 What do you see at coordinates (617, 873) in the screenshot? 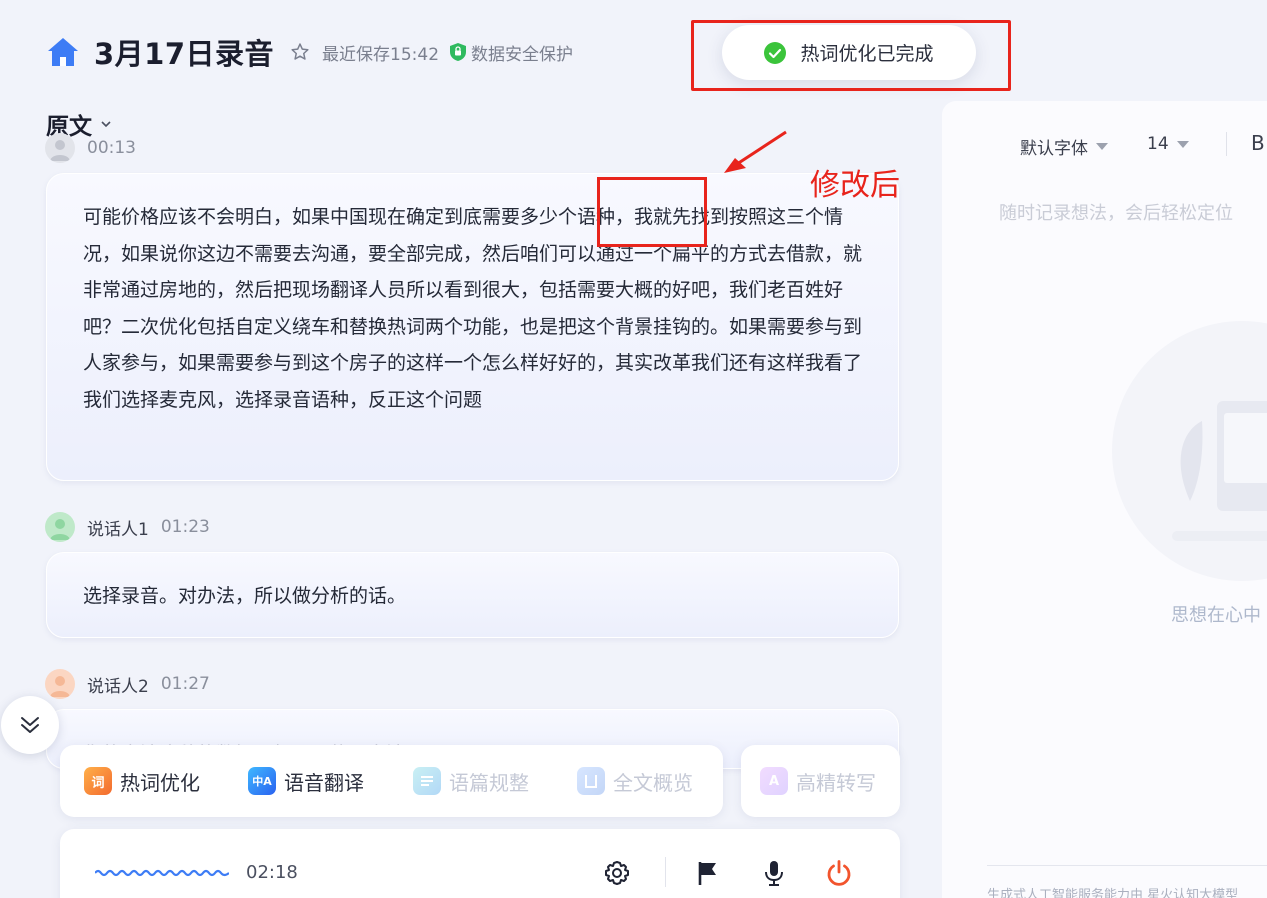
I see `settings-gear-icon` at bounding box center [617, 873].